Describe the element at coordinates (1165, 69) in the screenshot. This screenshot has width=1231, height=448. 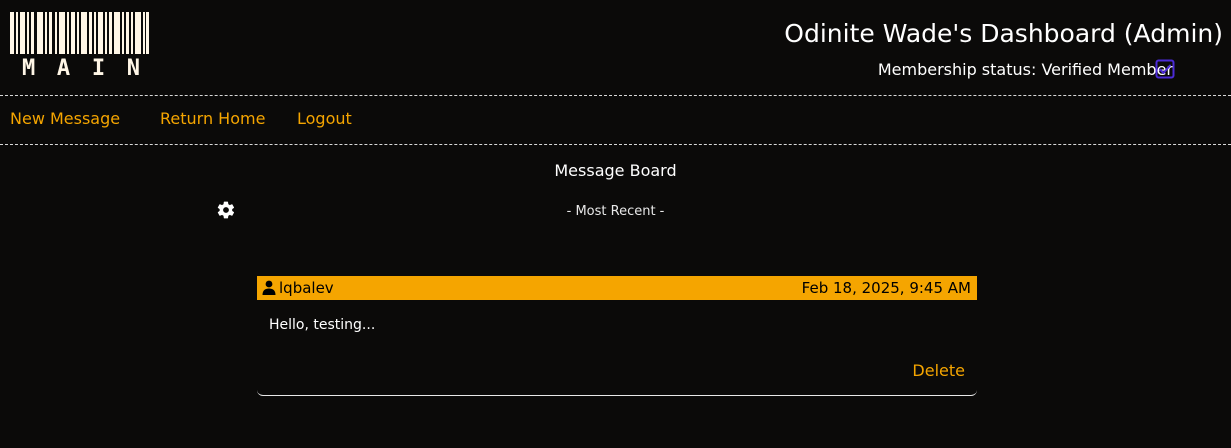
I see `checkbox-checked-icon` at that location.